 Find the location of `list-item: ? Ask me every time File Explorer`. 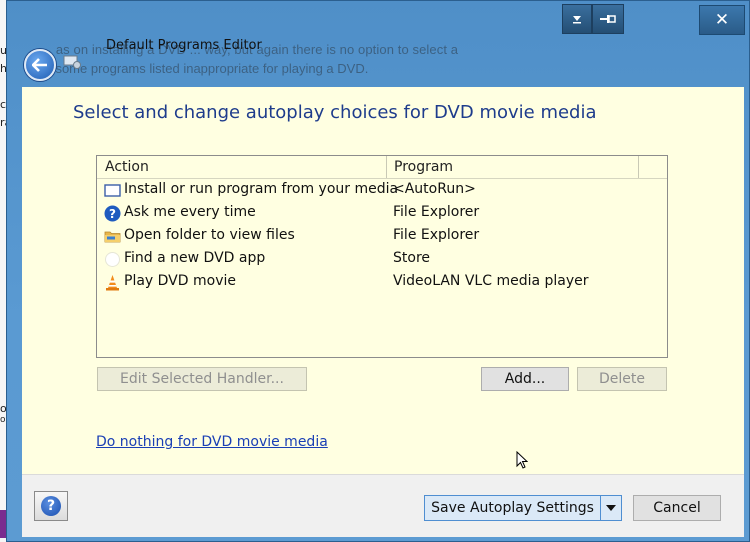

list-item: ? Ask me every time File Explorer is located at coordinates (382, 213).